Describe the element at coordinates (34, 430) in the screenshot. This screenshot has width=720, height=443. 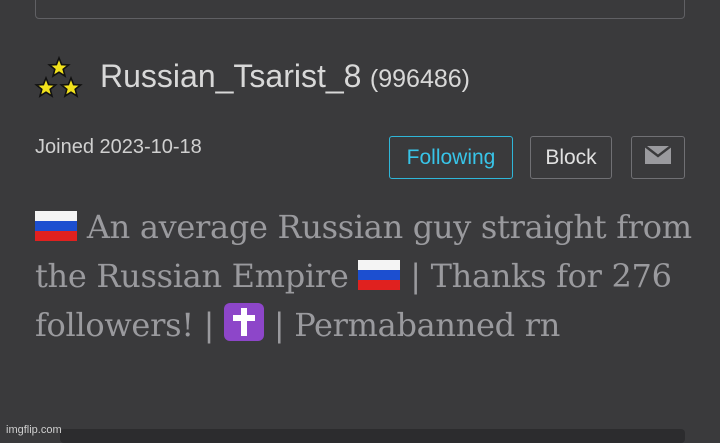
I see `watermark: imgflip.com` at that location.